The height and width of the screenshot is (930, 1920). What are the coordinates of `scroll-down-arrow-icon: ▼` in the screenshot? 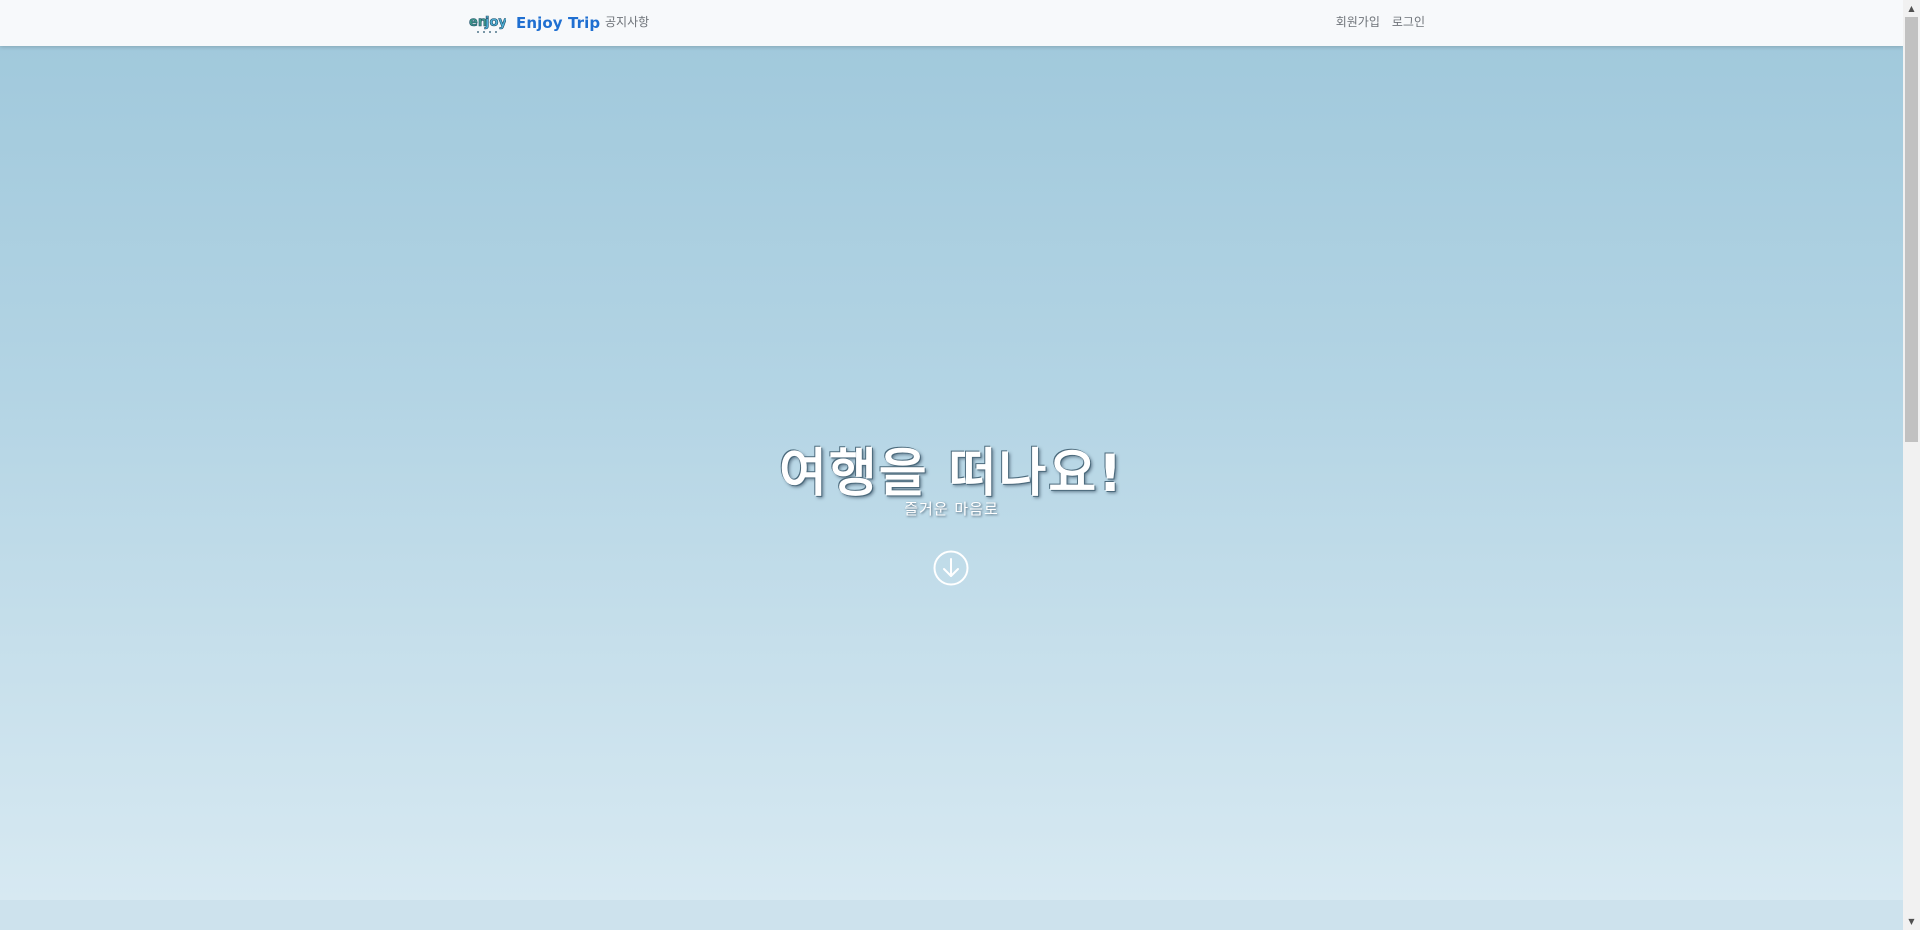 It's located at (1911, 921).